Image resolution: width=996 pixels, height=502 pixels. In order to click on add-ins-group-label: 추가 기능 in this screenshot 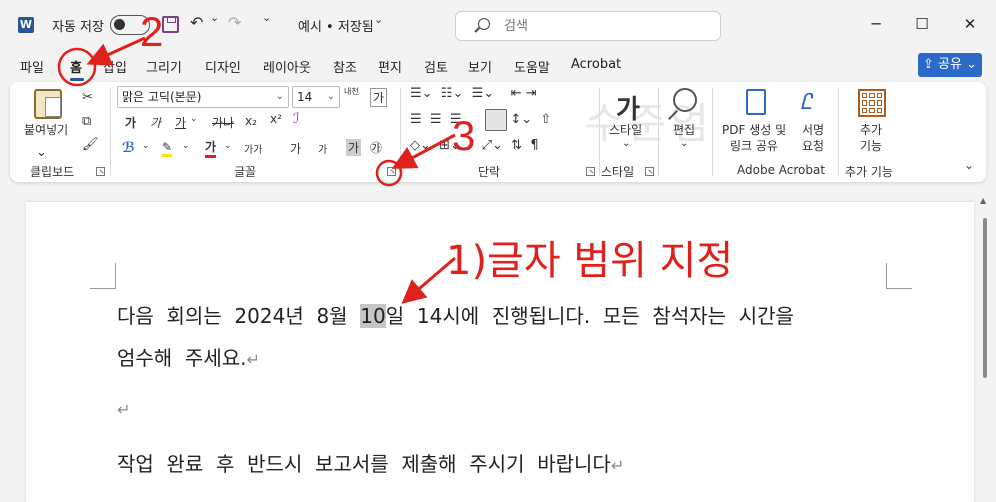, I will do `click(869, 172)`.